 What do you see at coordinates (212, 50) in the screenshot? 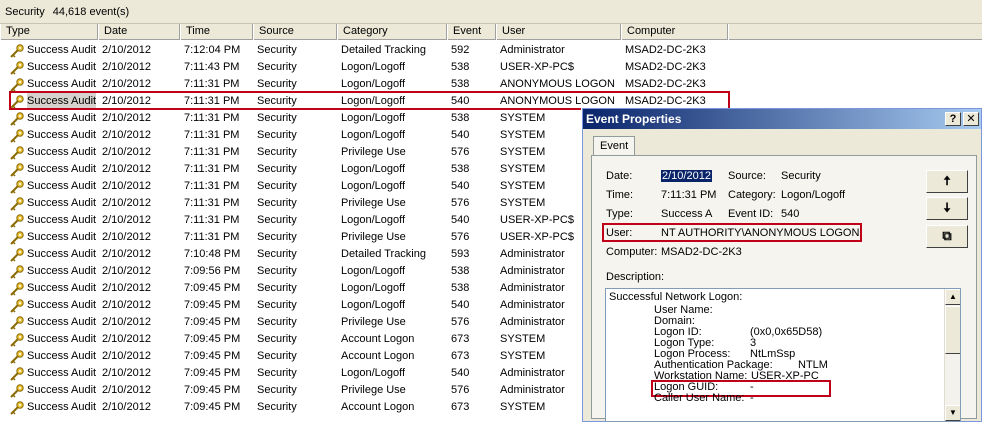
I see `cell-time: 7:12:04 PM` at bounding box center [212, 50].